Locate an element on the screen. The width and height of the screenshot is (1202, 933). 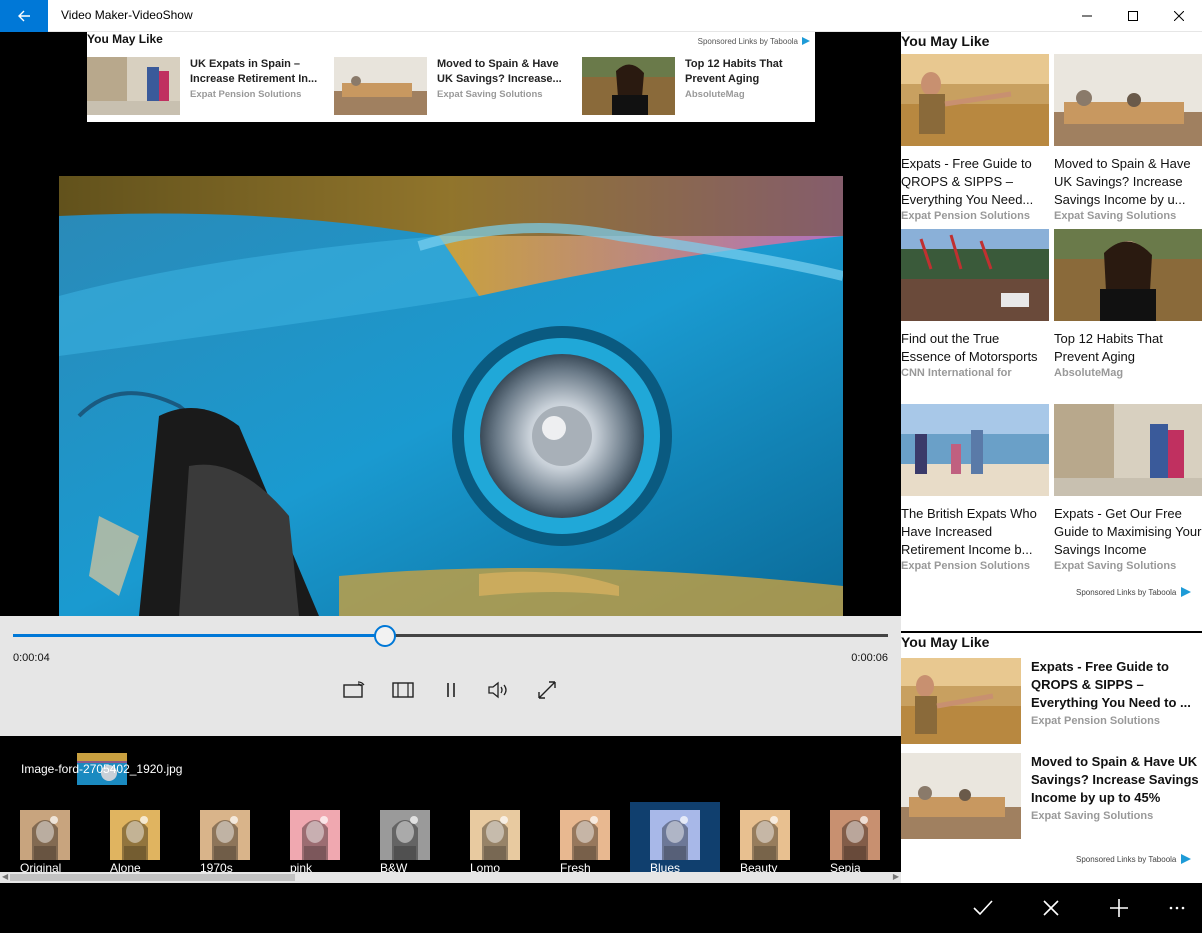
filter-label: pink is located at coordinates (301, 866).